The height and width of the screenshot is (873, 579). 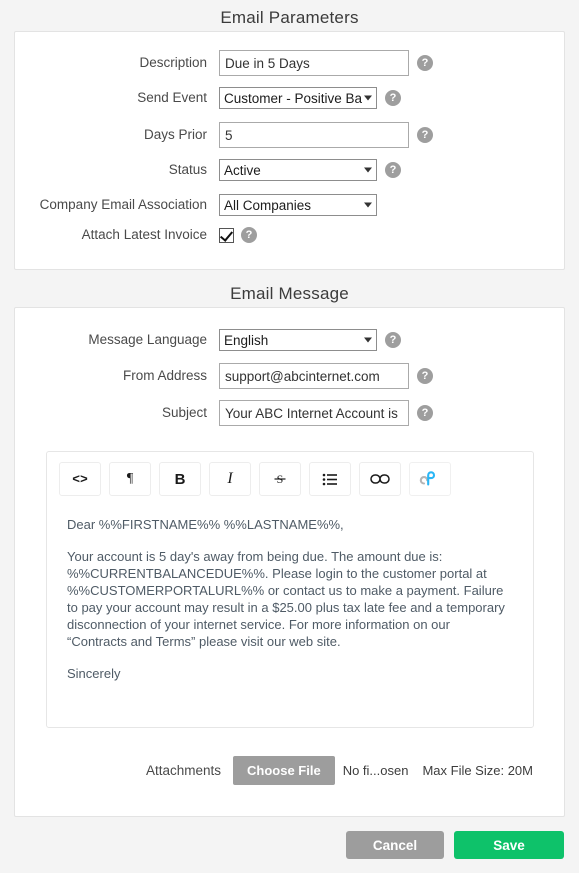 I want to click on help-icon-status: ?, so click(x=393, y=170).